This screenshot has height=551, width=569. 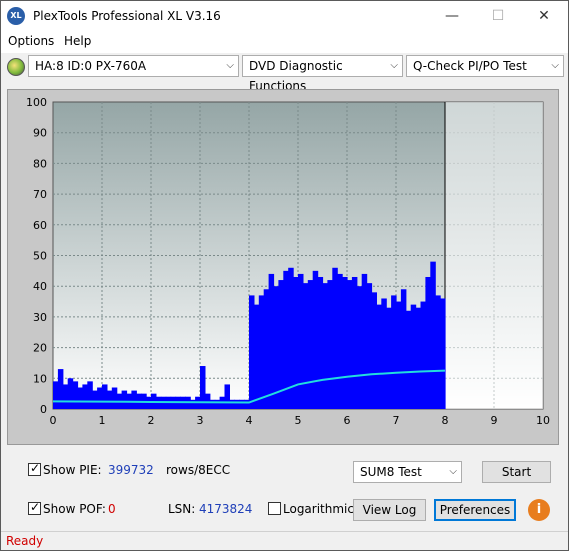 What do you see at coordinates (296, 76) in the screenshot?
I see `function-select-value: DVD Diagnostic Functions` at bounding box center [296, 76].